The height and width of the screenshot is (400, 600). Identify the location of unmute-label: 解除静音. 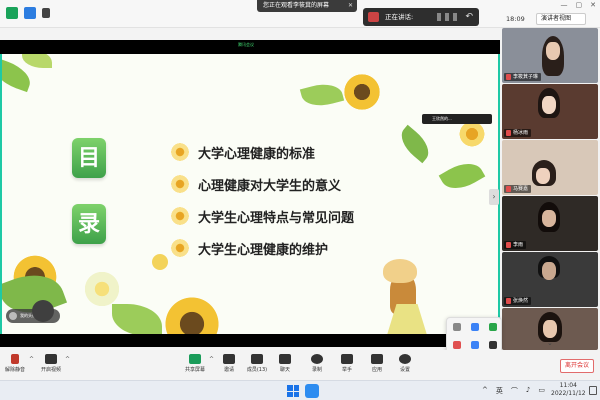
(14, 370).